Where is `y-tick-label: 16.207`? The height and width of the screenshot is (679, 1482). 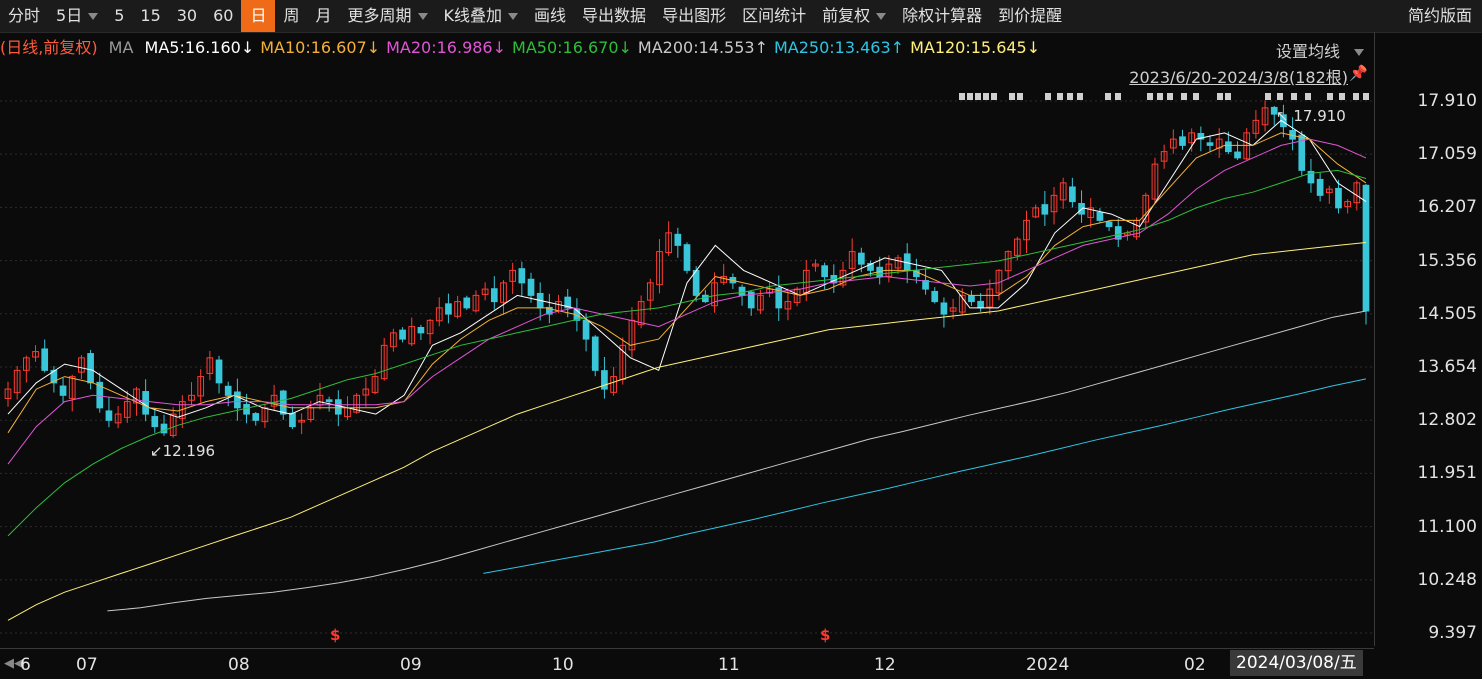
y-tick-label: 16.207 is located at coordinates (1447, 207).